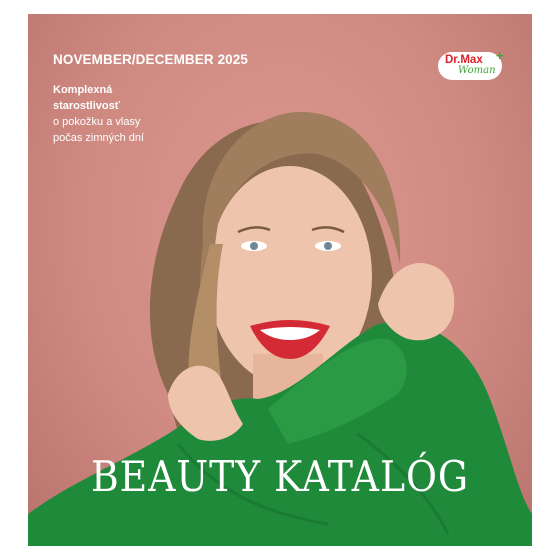 This screenshot has width=560, height=560. What do you see at coordinates (500, 55) in the screenshot?
I see `logo-plus-icon: +` at bounding box center [500, 55].